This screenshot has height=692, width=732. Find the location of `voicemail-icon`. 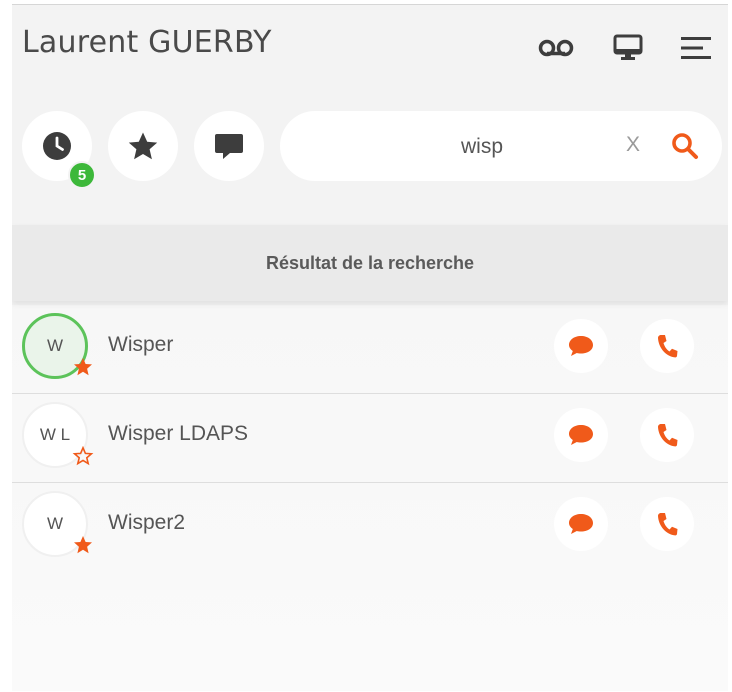

voicemail-icon is located at coordinates (556, 48).